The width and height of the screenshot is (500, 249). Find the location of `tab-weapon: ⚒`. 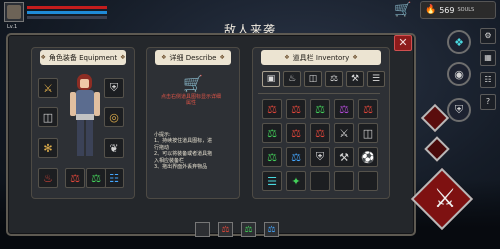

tab-weapon: ⚒ is located at coordinates (355, 79).